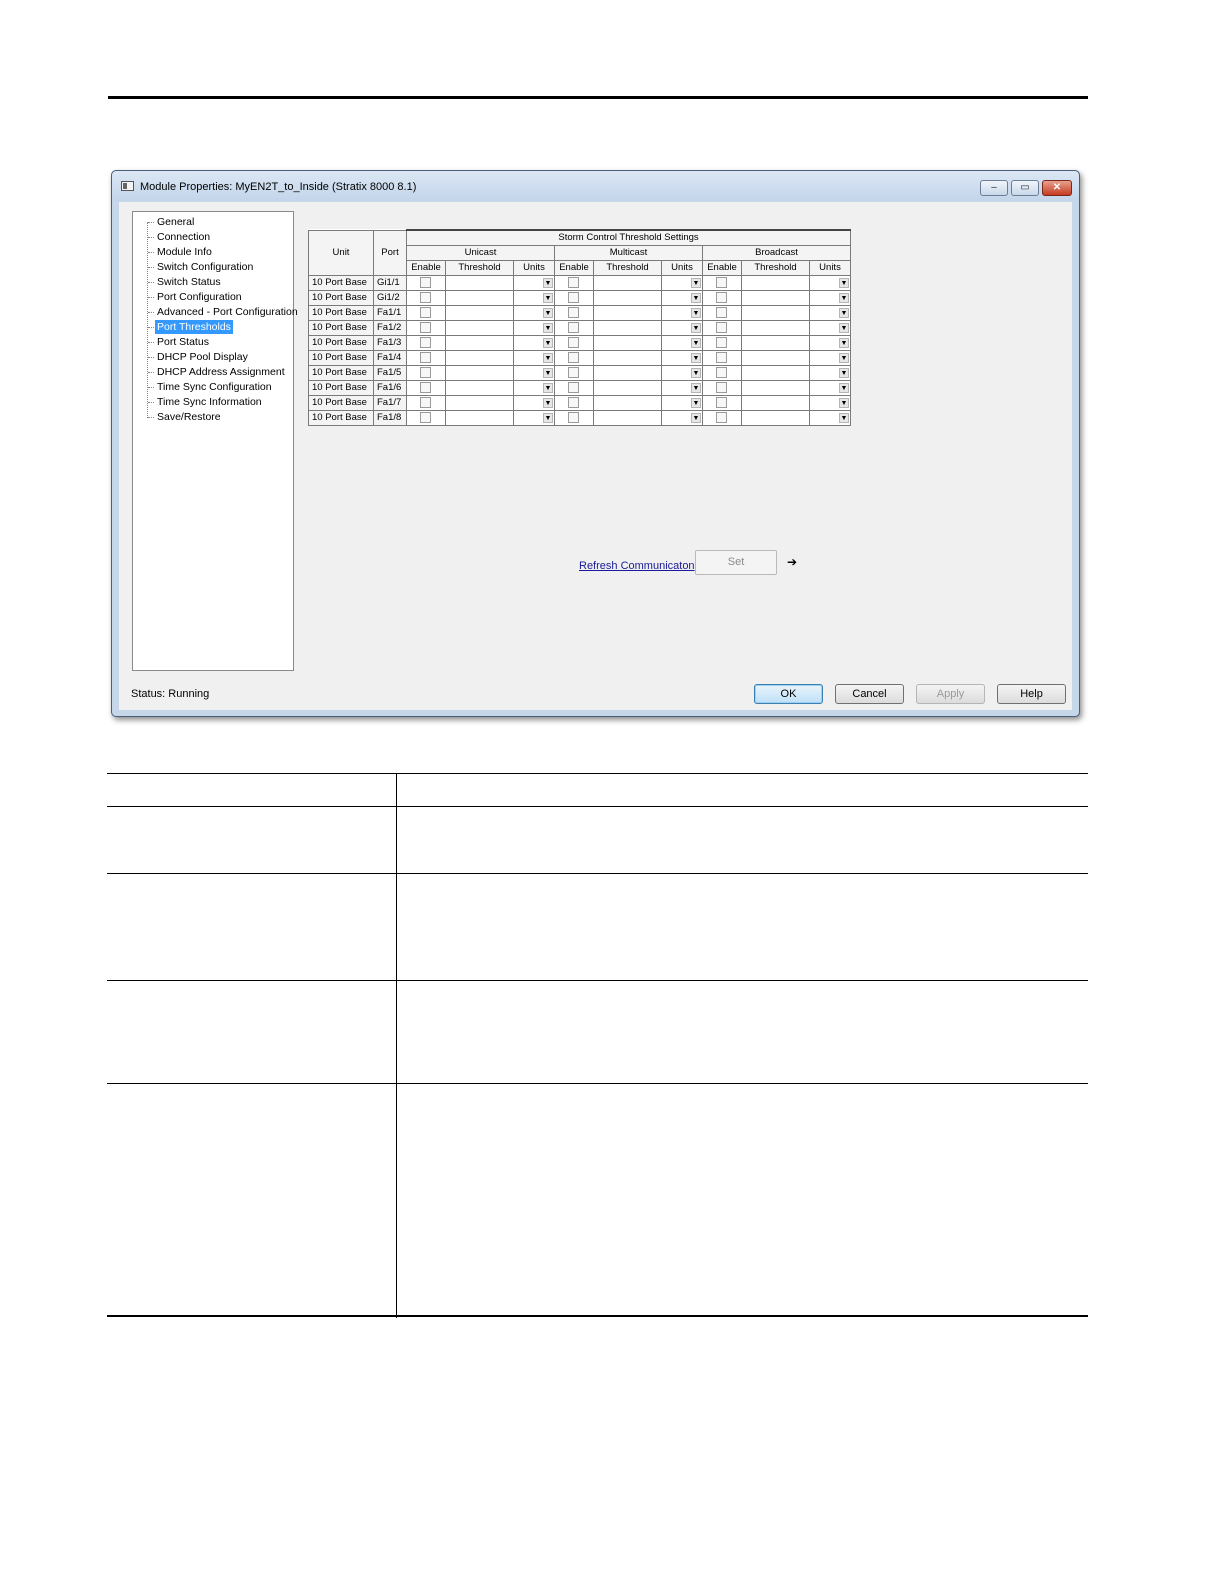 The image size is (1224, 1584). What do you see at coordinates (205, 267) in the screenshot?
I see `tree-item-switch-configuration: Switch Configuration` at bounding box center [205, 267].